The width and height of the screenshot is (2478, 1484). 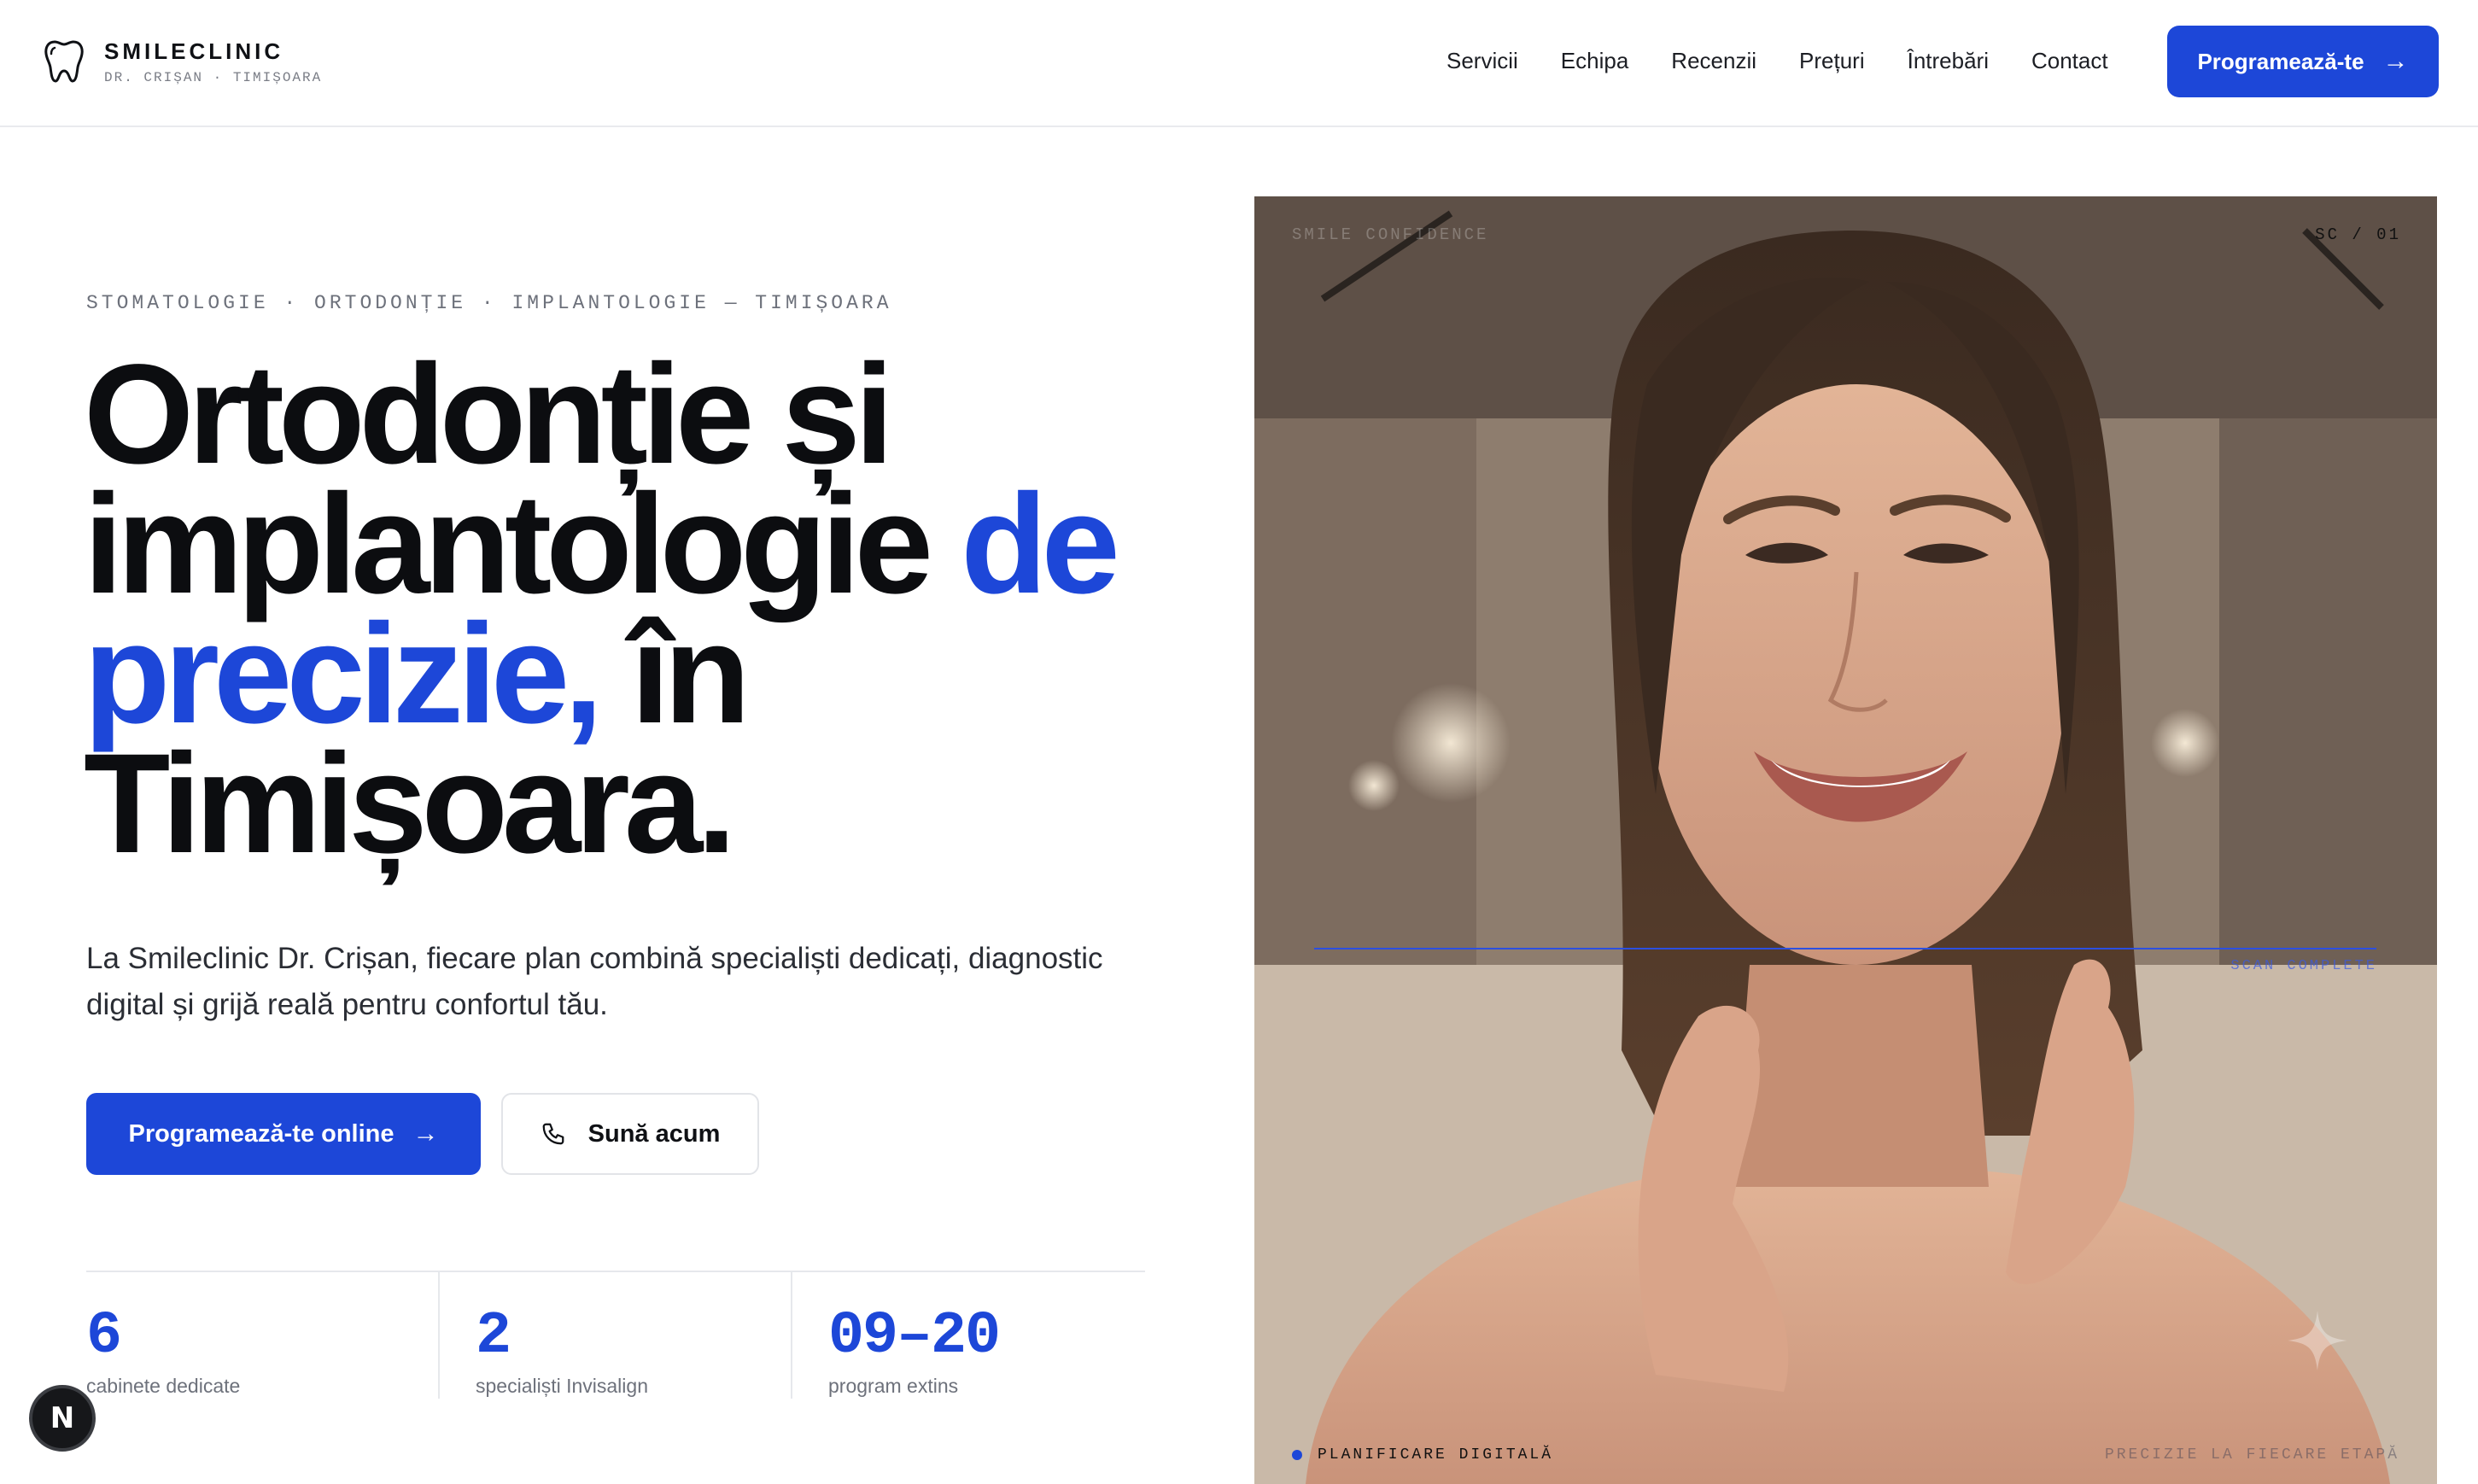 I want to click on book-online-button: Programează-te online →, so click(x=283, y=1134).